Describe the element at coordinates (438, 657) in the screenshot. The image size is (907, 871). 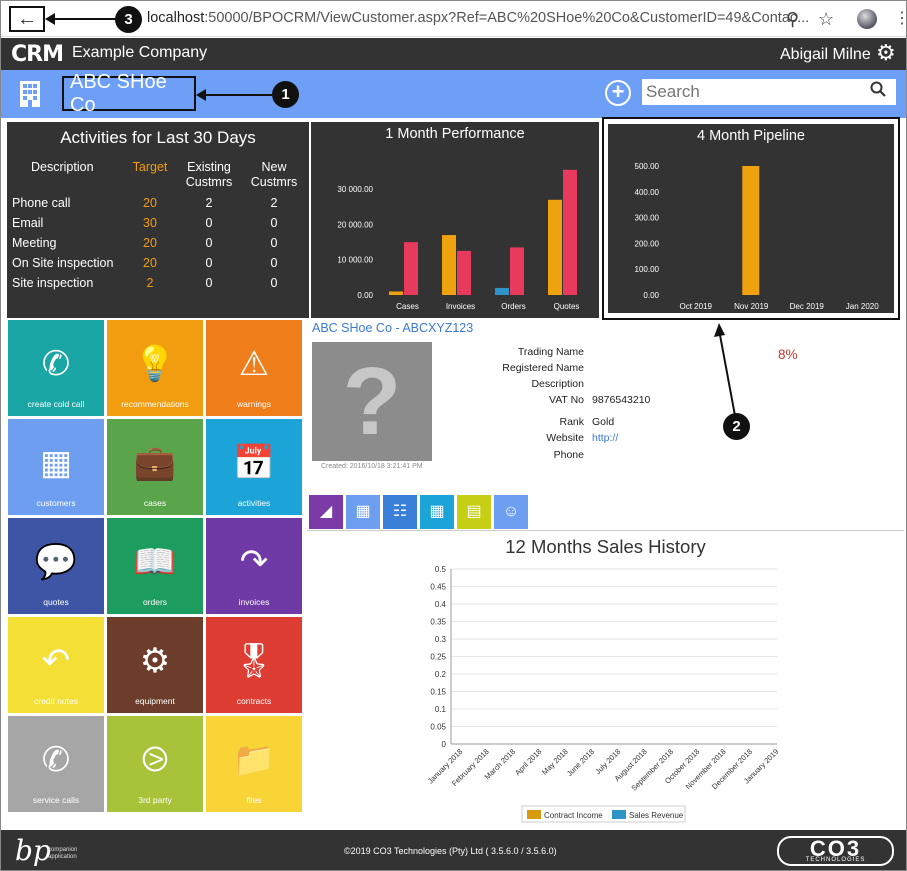
I see `y-tick-label: 0.25` at that location.